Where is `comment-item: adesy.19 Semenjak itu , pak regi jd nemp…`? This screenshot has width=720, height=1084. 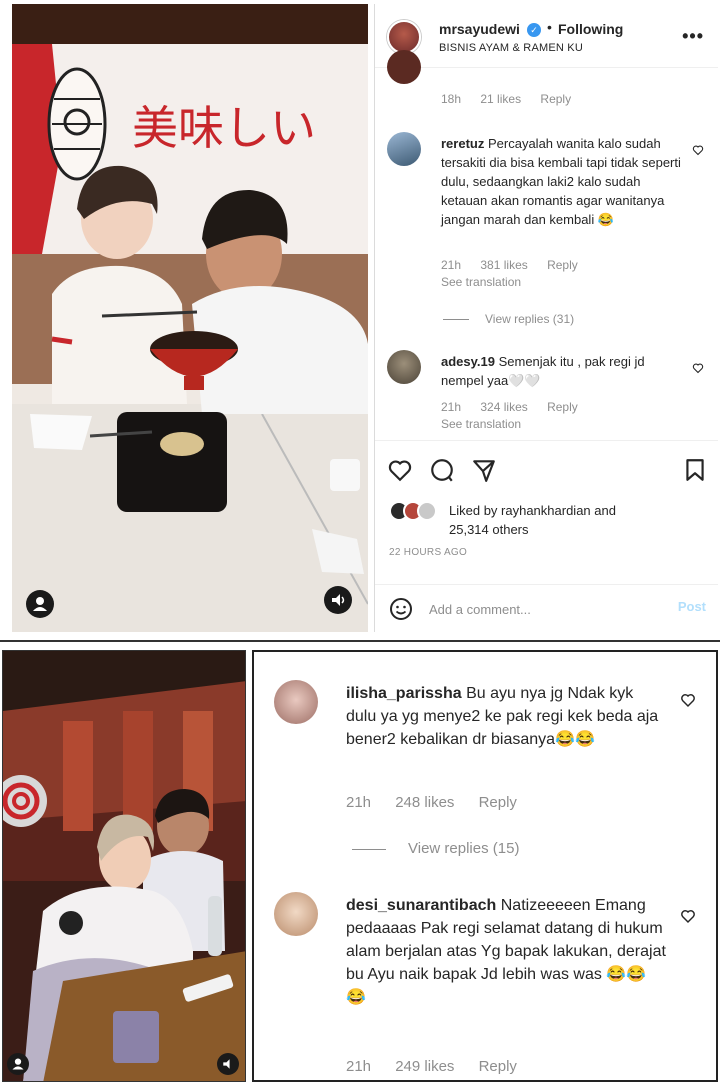 comment-item: adesy.19 Semenjak itu , pak regi jd nemp… is located at coordinates (546, 393).